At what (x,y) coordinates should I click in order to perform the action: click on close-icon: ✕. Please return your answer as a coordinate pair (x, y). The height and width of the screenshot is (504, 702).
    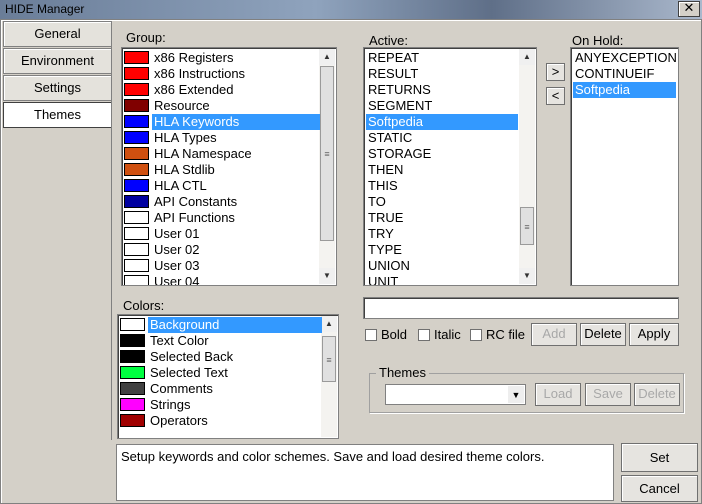
    Looking at the image, I should click on (689, 8).